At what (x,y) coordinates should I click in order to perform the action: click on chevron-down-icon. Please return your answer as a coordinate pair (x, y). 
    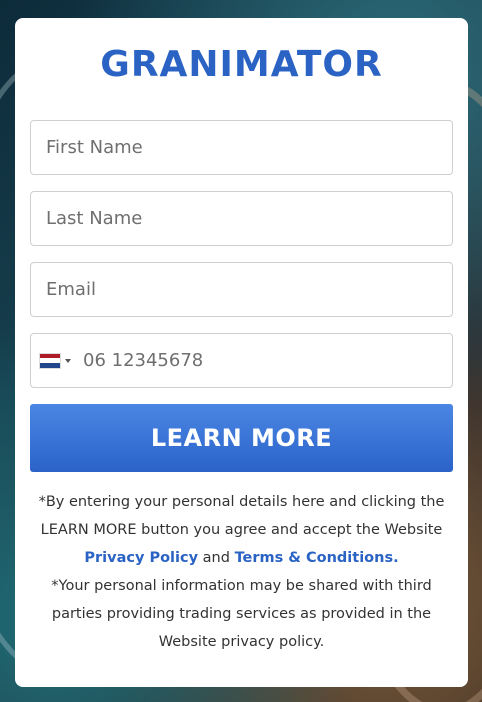
    Looking at the image, I should click on (68, 360).